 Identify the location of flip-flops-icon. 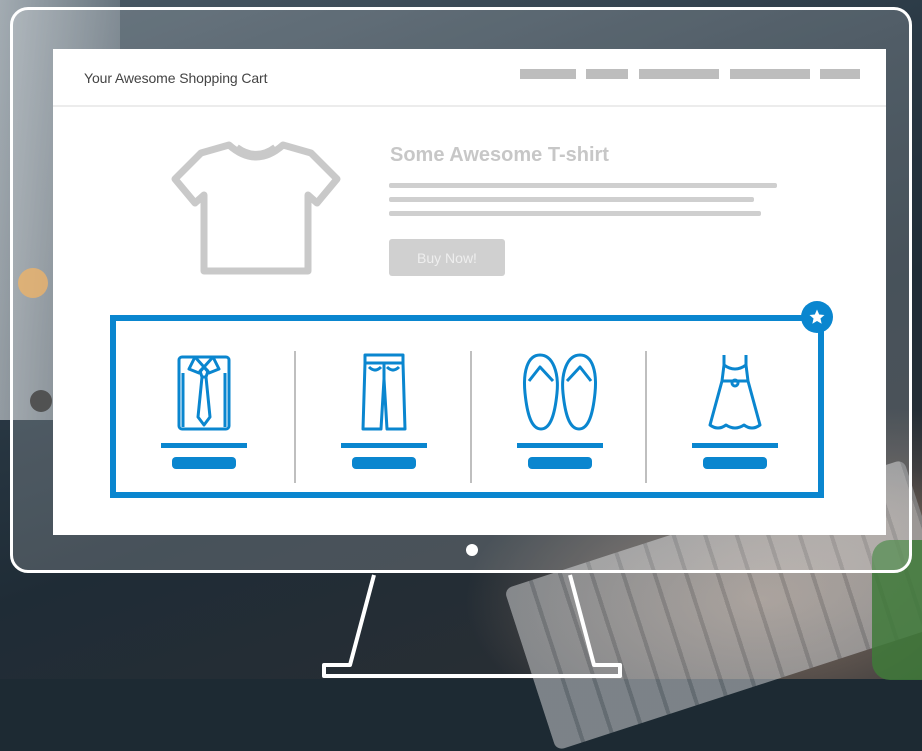
(560, 392).